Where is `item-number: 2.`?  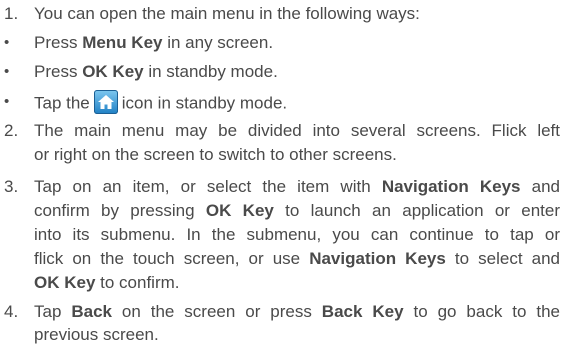 item-number: 2. is located at coordinates (11, 130).